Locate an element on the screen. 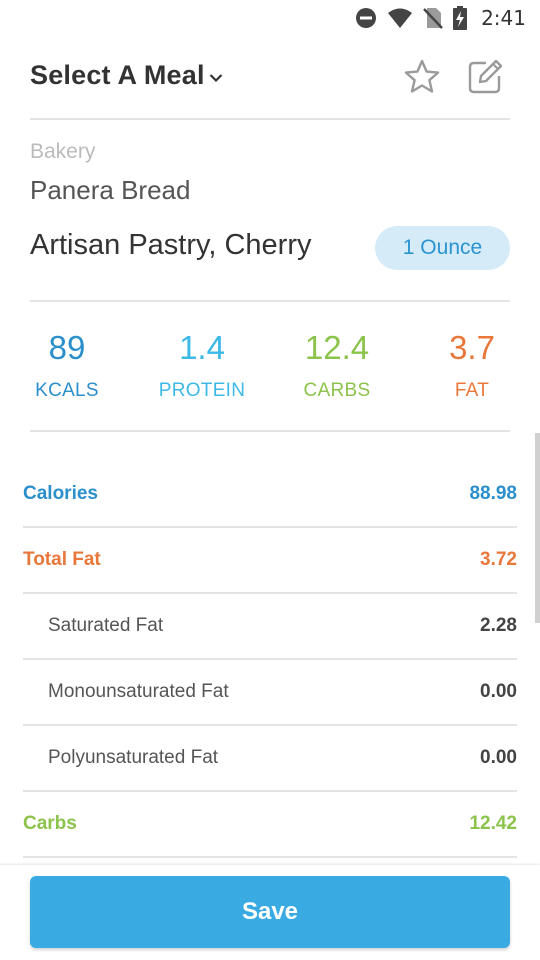 The height and width of the screenshot is (960, 540). nutrient-label: Carbs is located at coordinates (50, 823).